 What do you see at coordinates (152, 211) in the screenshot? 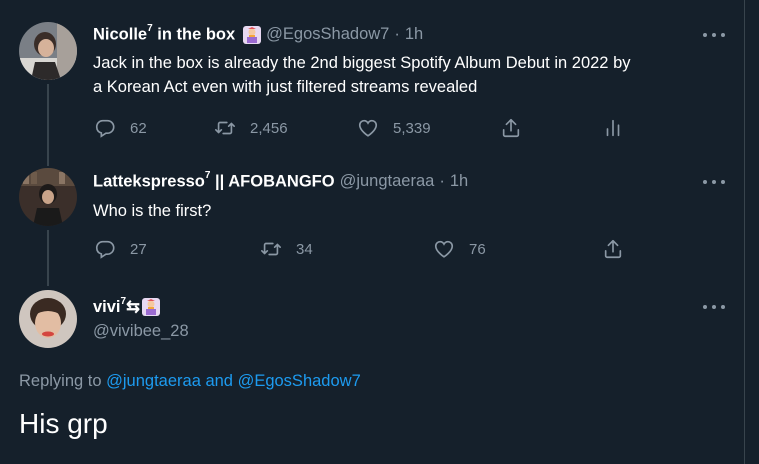
I see `tweet-text: Who is the first?` at bounding box center [152, 211].